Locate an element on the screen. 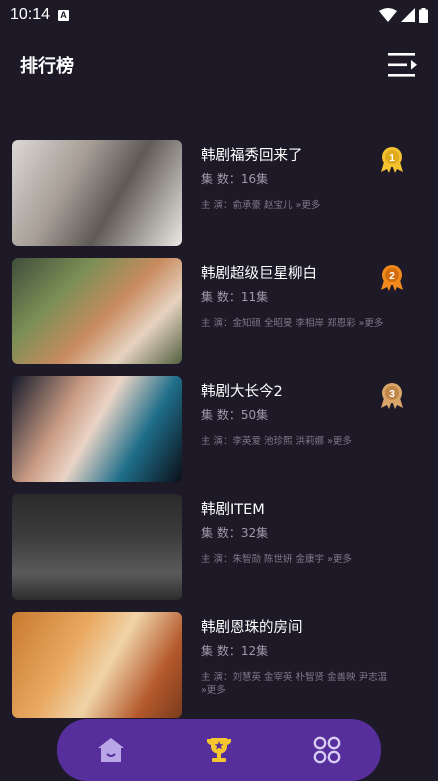  silver-medal-icon: 2 is located at coordinates (392, 278).